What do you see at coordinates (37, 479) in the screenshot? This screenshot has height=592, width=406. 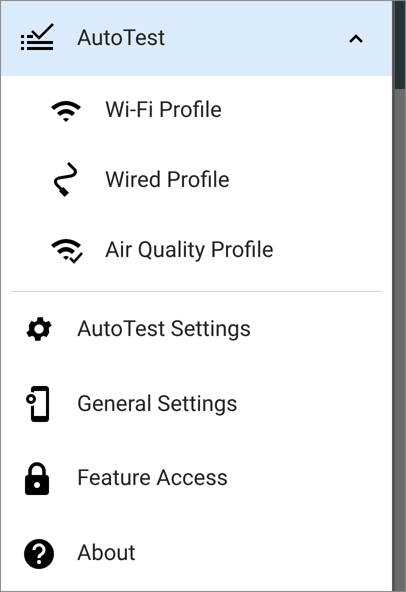 I see `lock-icon` at bounding box center [37, 479].